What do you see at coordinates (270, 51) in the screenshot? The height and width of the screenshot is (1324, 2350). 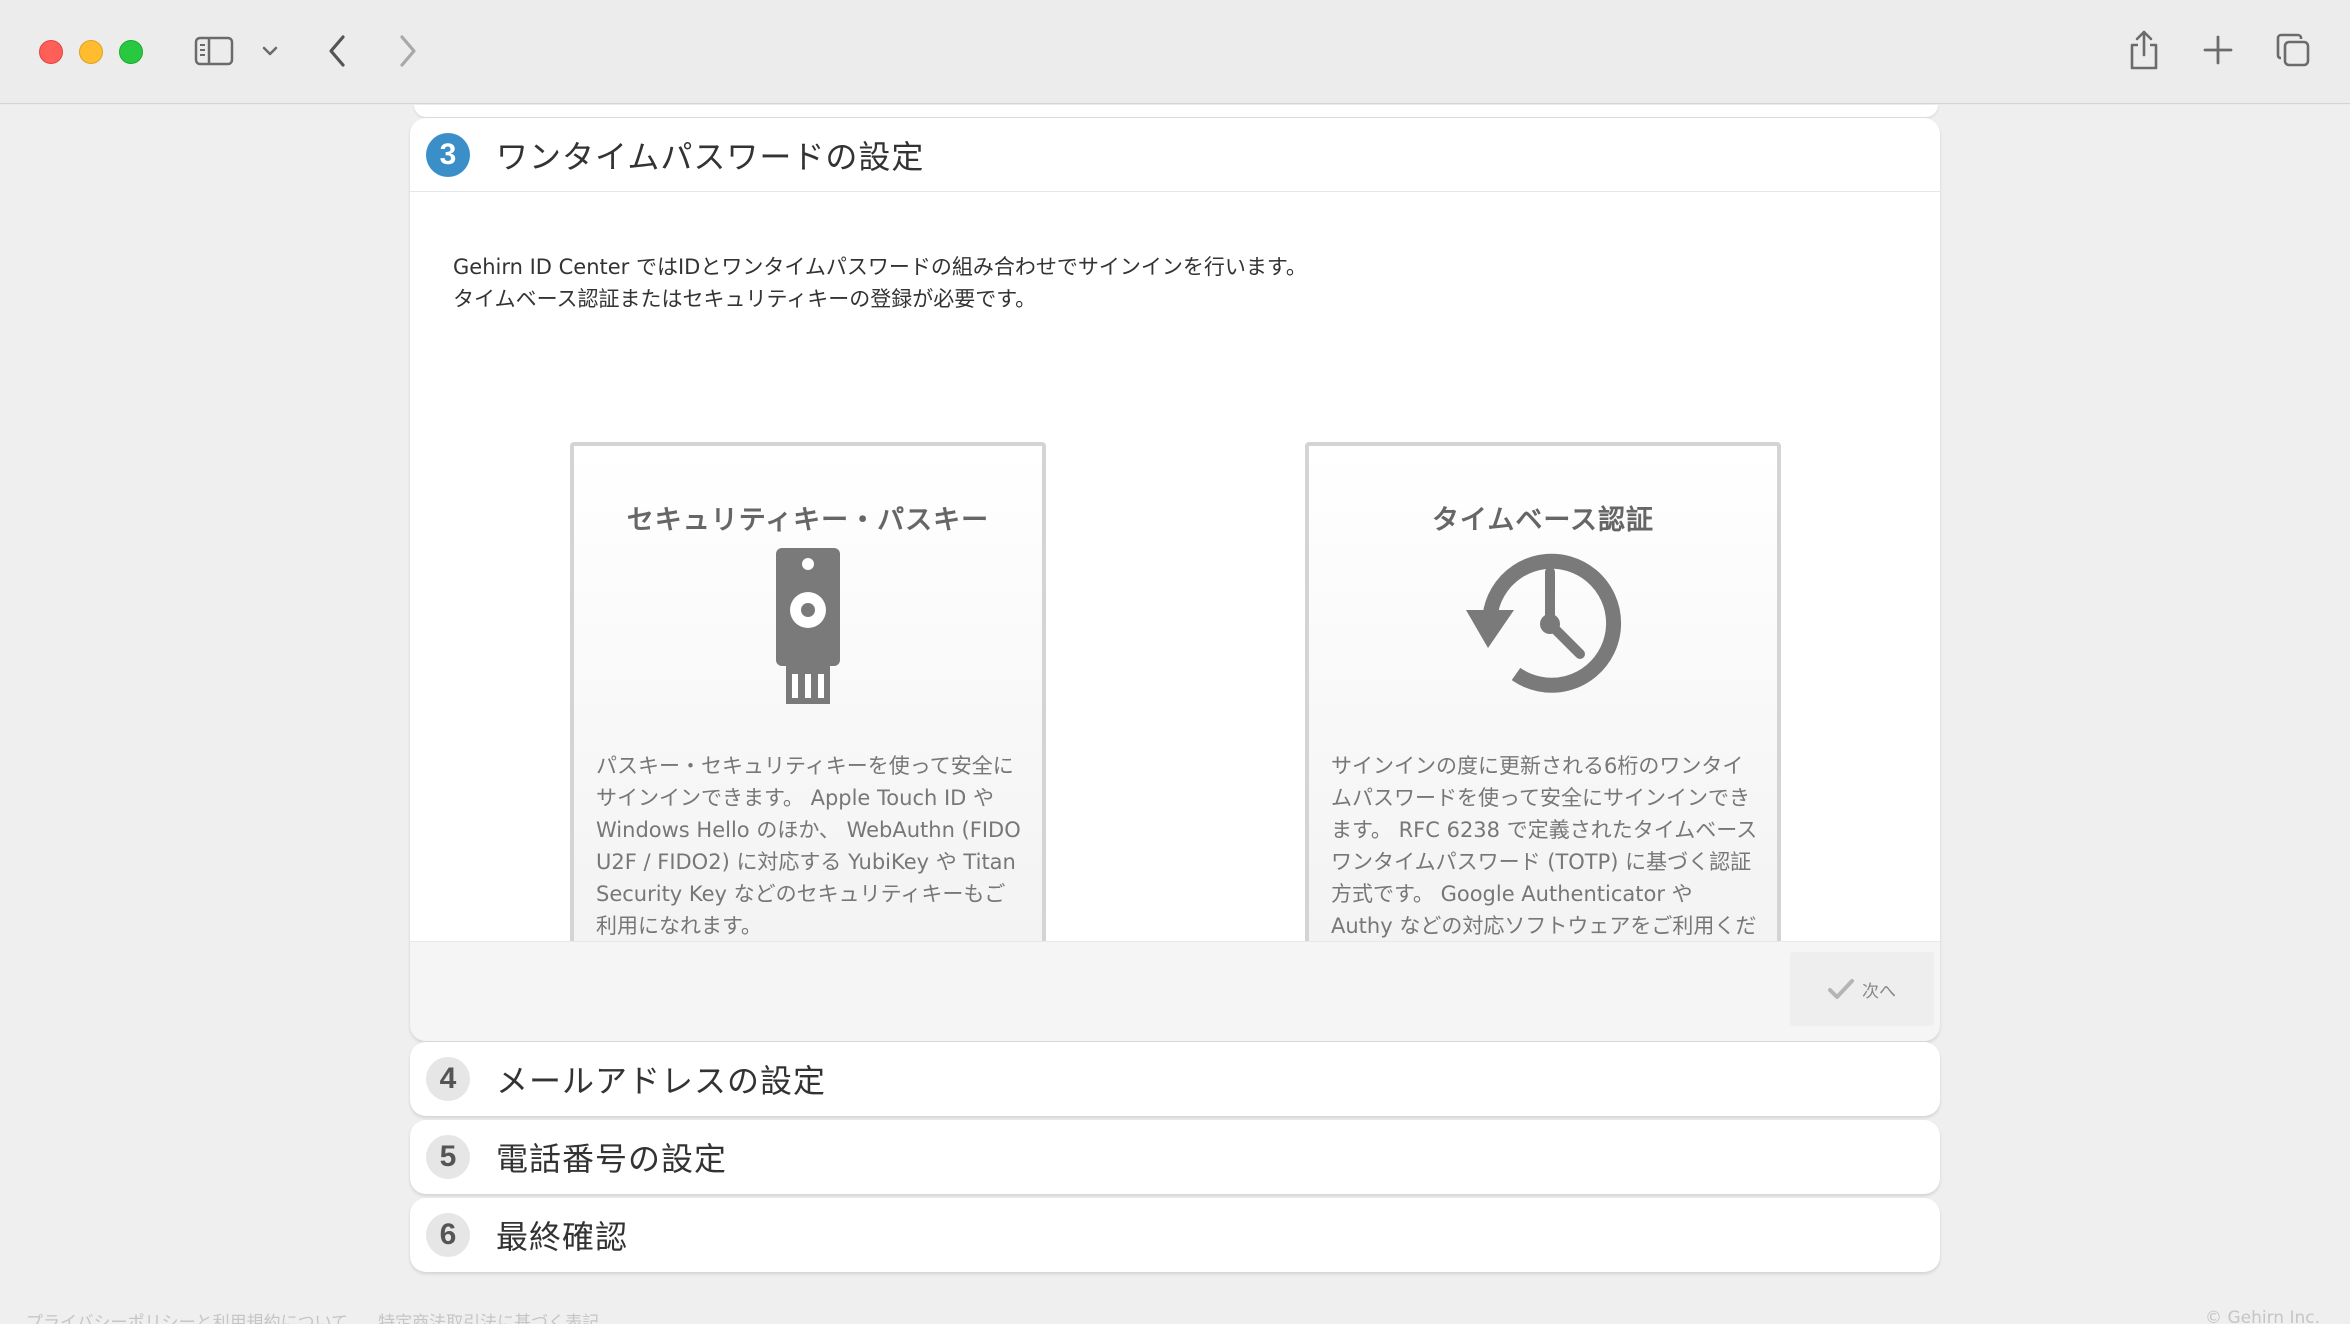 I see `chevron-down-icon` at bounding box center [270, 51].